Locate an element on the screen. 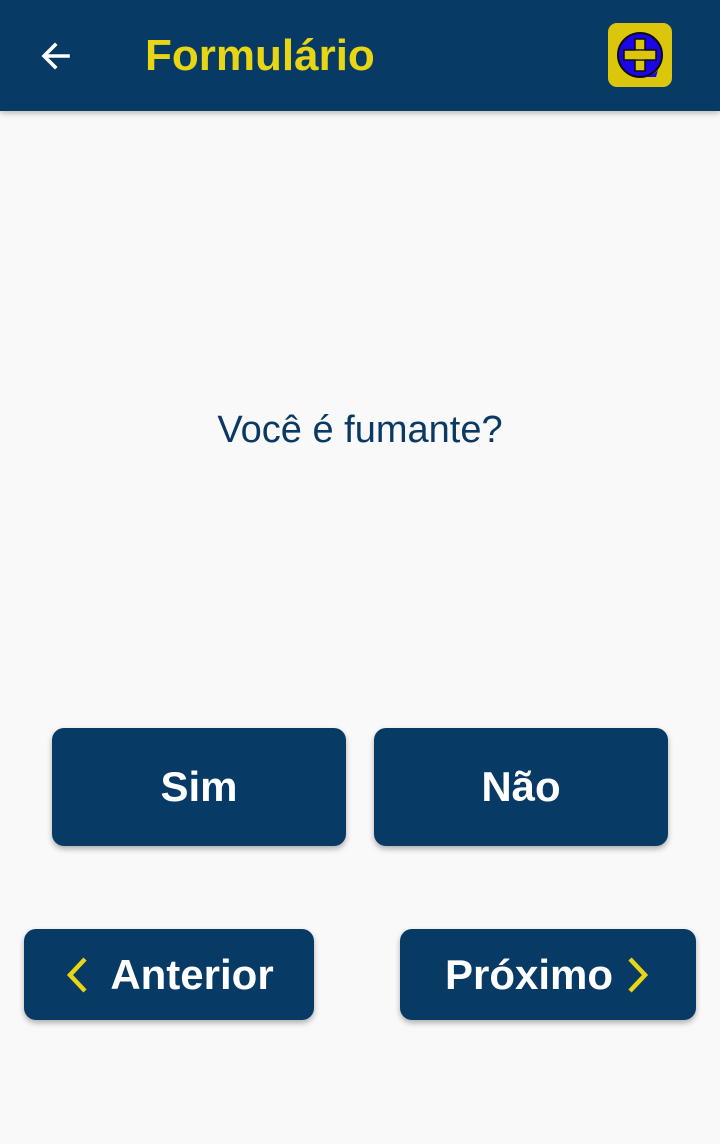  chevron-left-icon is located at coordinates (77, 975).